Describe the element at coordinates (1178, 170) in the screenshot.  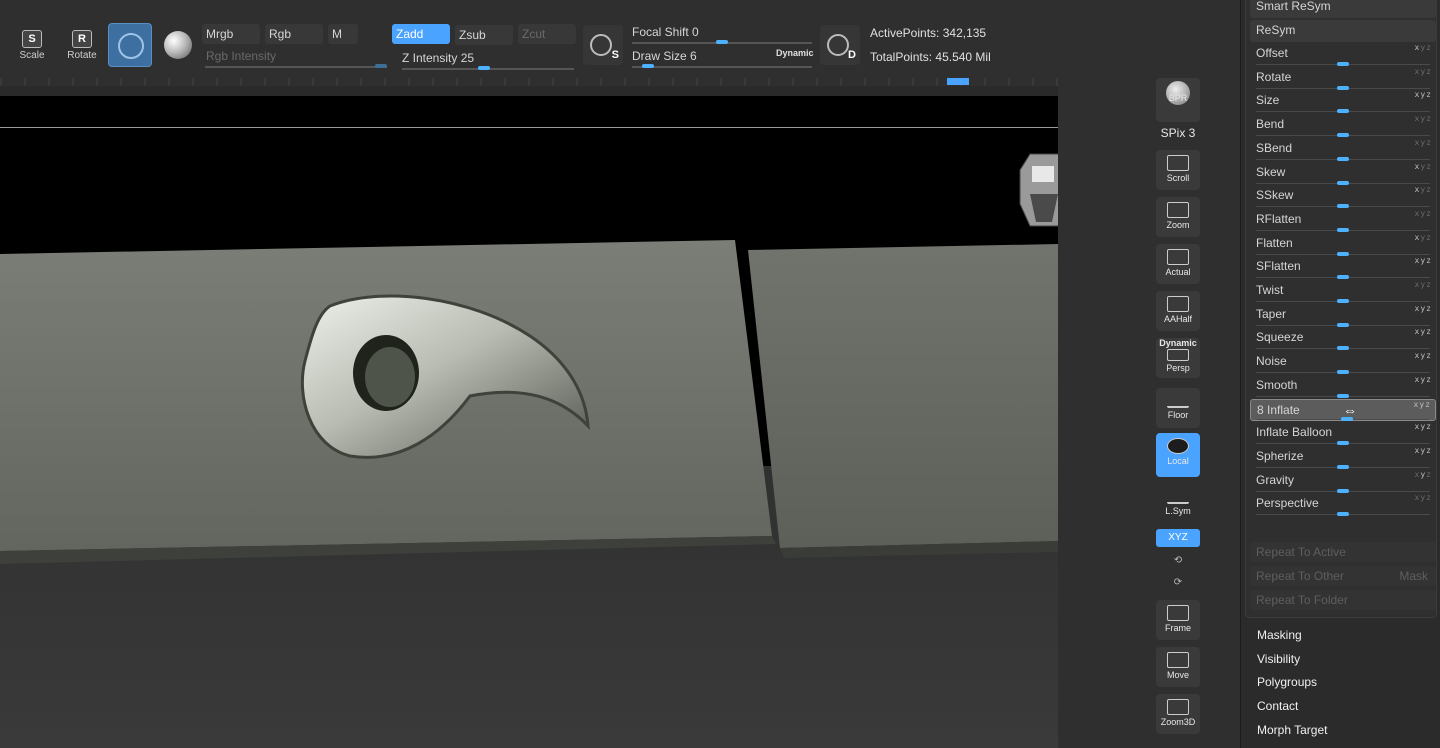
I see `scroll-button: Scroll` at that location.